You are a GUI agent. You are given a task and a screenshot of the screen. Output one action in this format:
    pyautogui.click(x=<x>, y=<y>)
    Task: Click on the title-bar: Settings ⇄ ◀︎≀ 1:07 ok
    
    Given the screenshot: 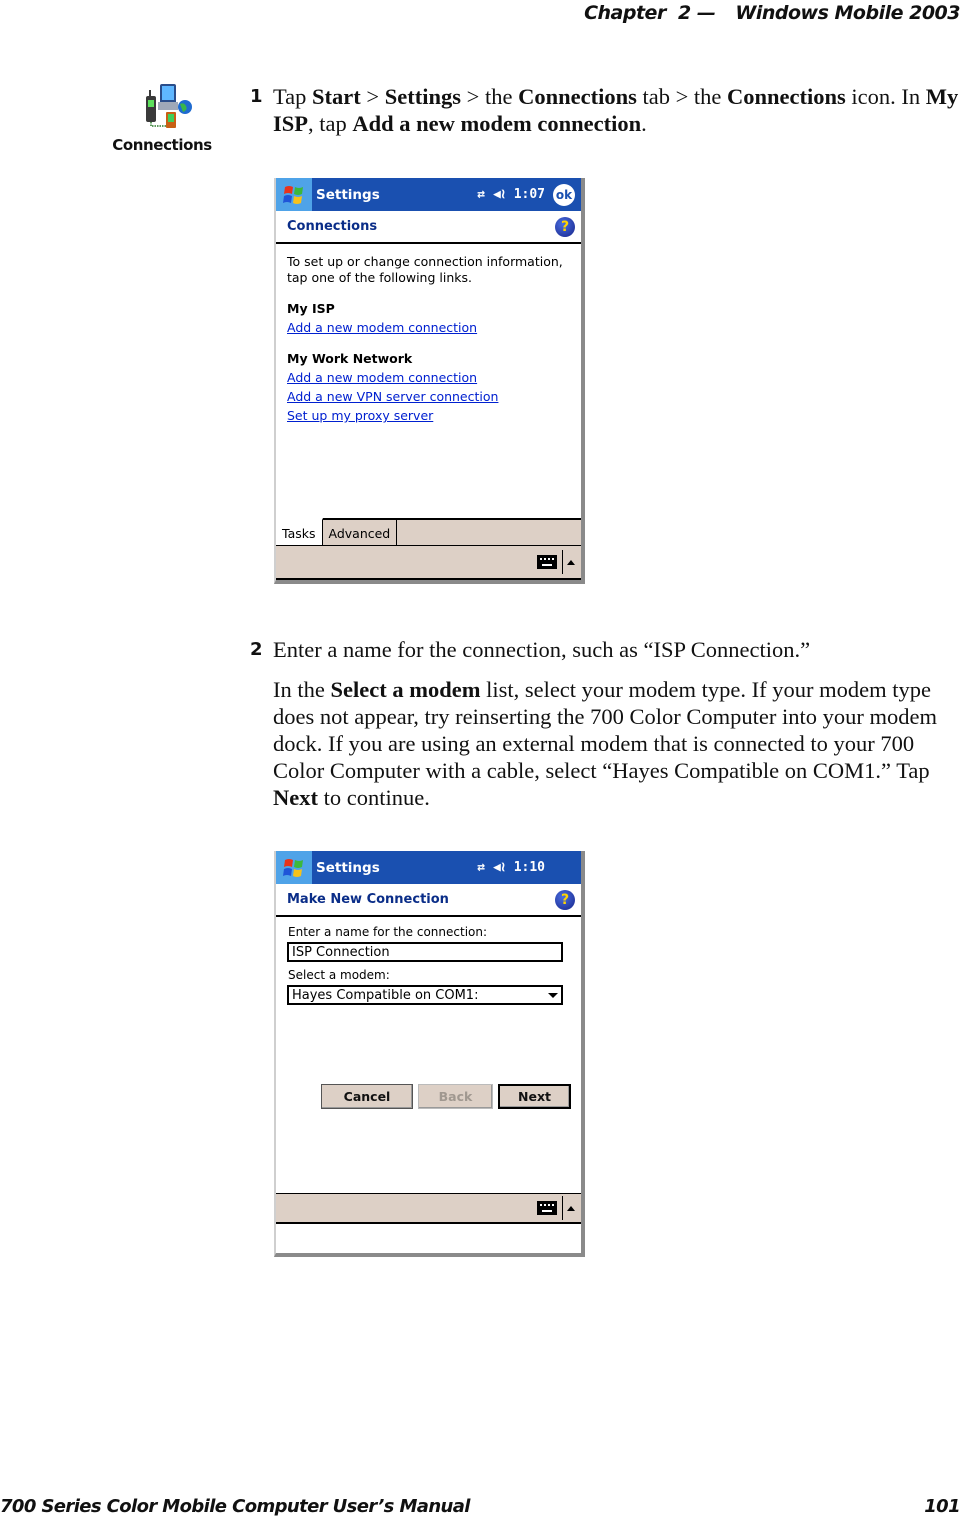 What is the action you would take?
    pyautogui.click(x=428, y=194)
    